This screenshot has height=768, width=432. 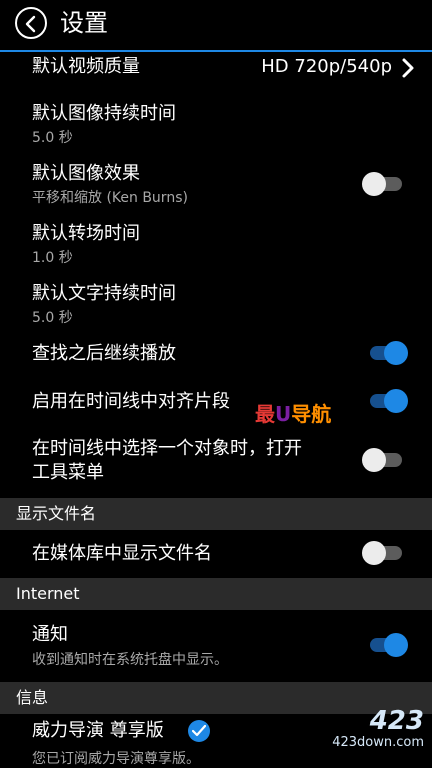 What do you see at coordinates (56, 513) in the screenshot?
I see `section-title: 显示文件名` at bounding box center [56, 513].